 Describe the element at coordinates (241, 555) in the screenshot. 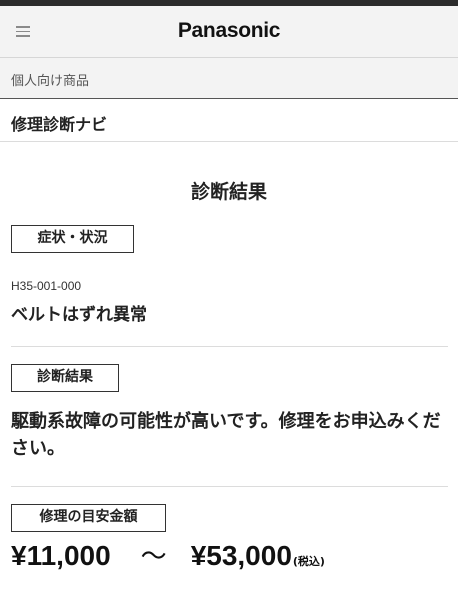

I see `max-price: ¥53,000` at that location.